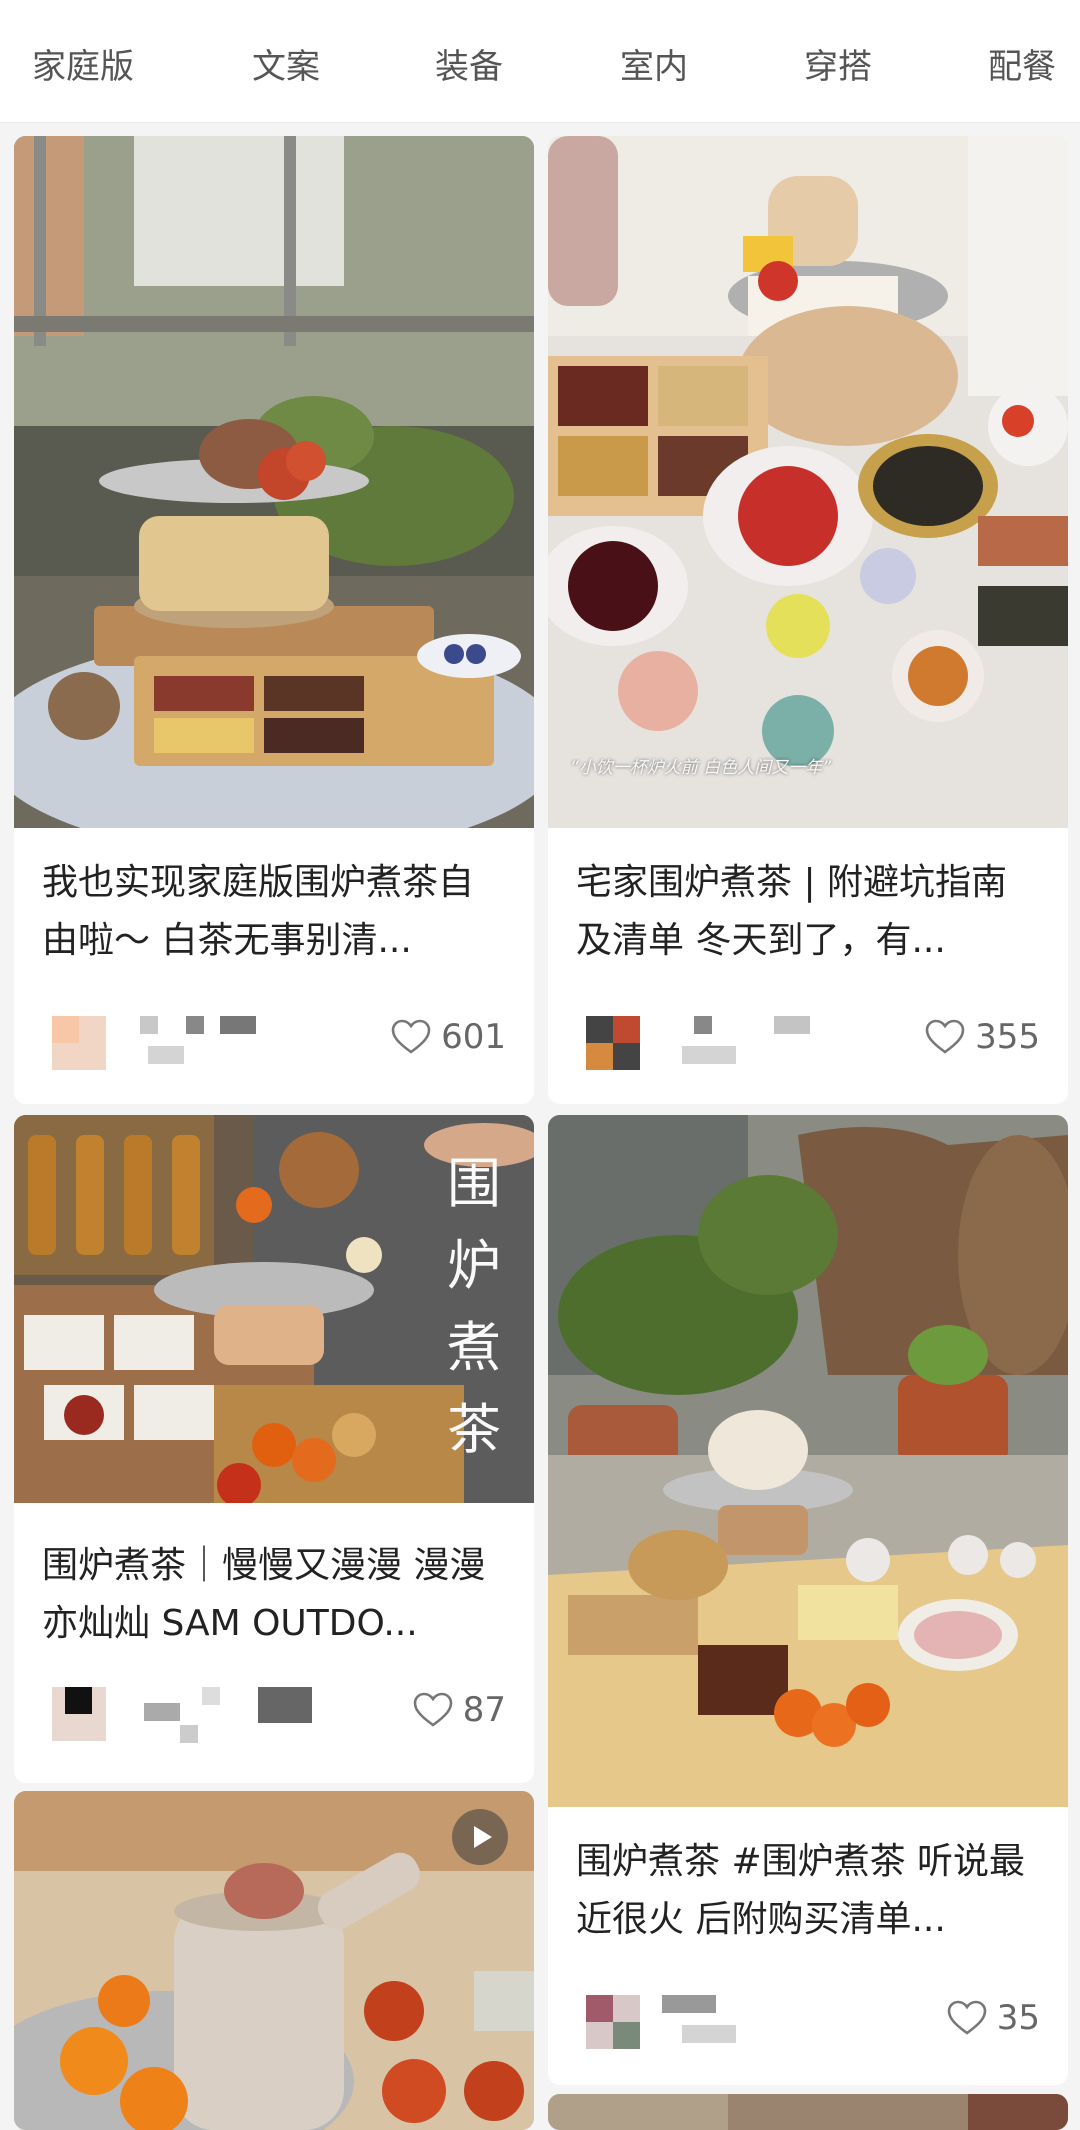 This screenshot has height=2130, width=1080. What do you see at coordinates (484, 1710) in the screenshot?
I see `like-count: 87` at bounding box center [484, 1710].